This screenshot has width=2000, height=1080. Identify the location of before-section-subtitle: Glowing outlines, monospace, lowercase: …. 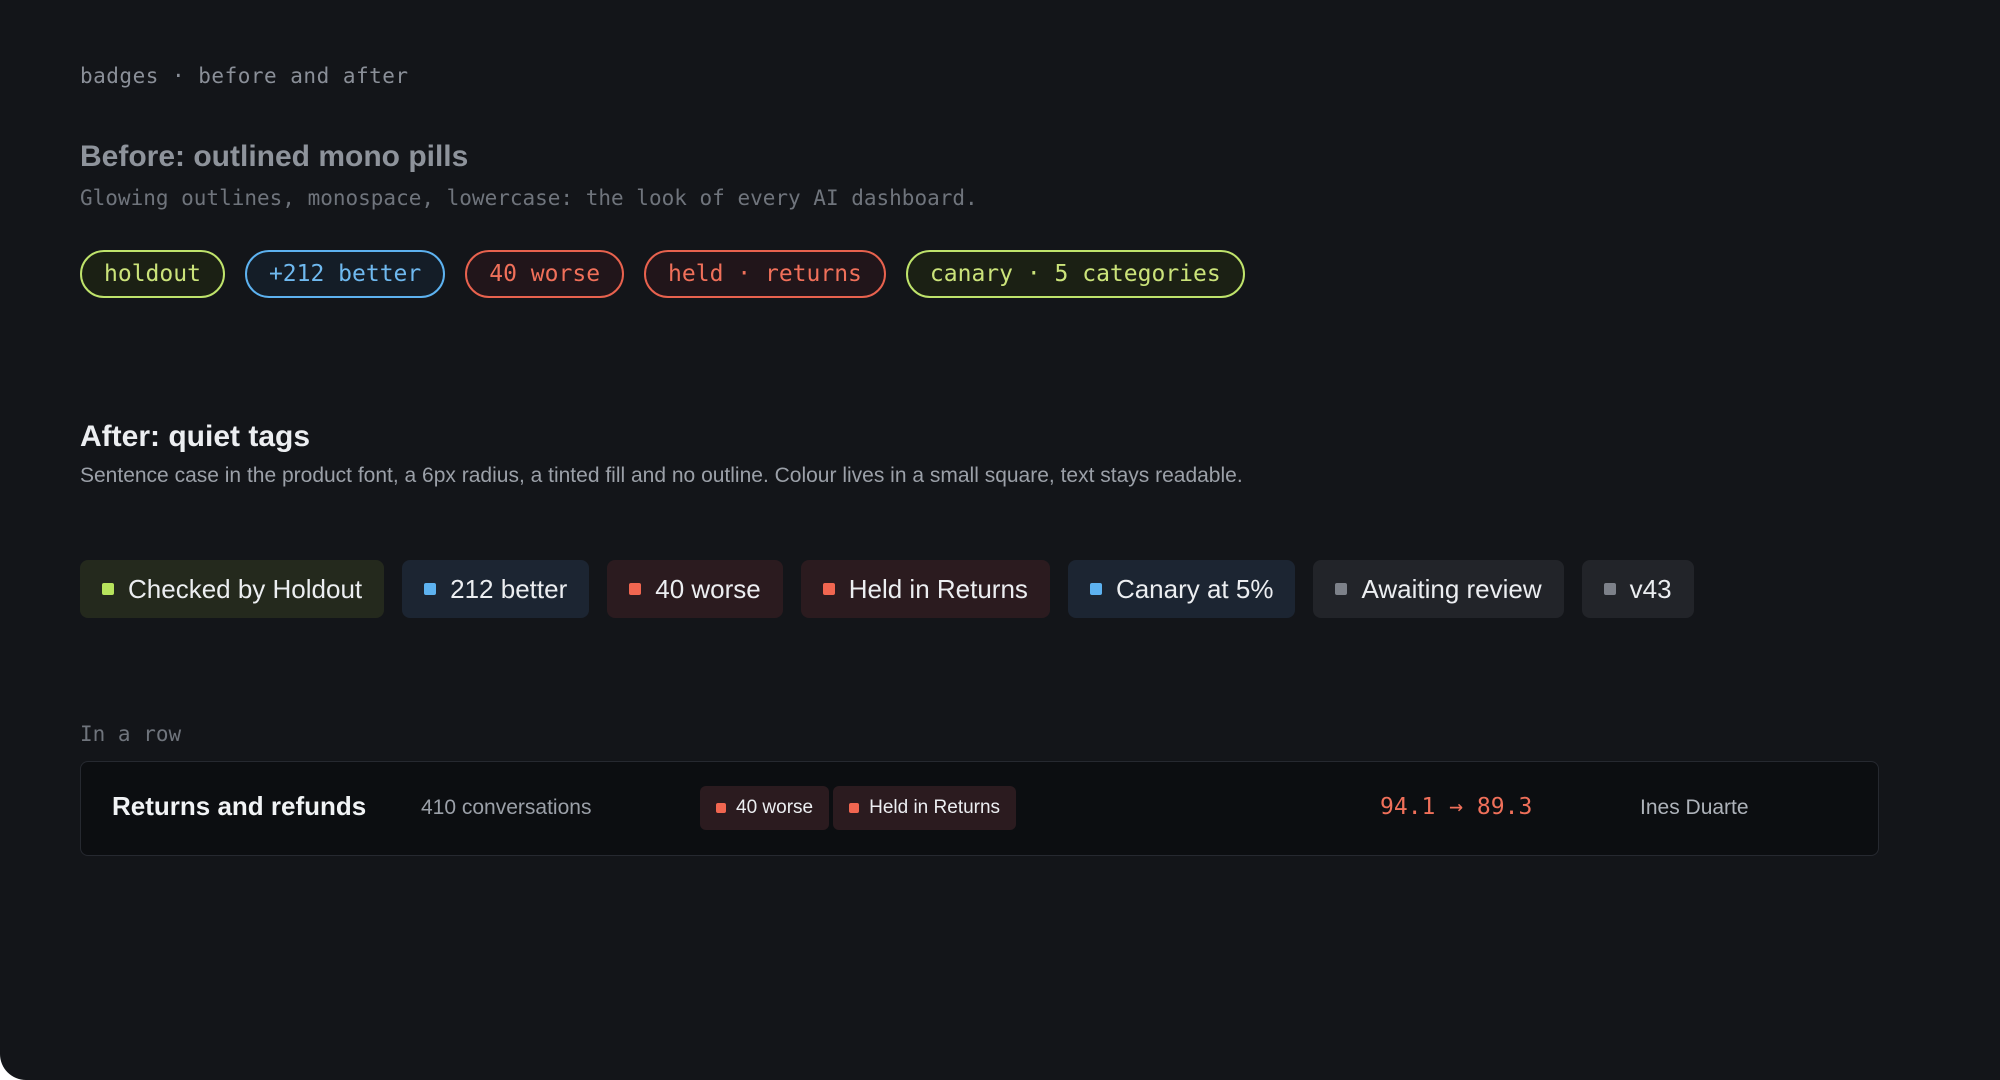
(529, 198).